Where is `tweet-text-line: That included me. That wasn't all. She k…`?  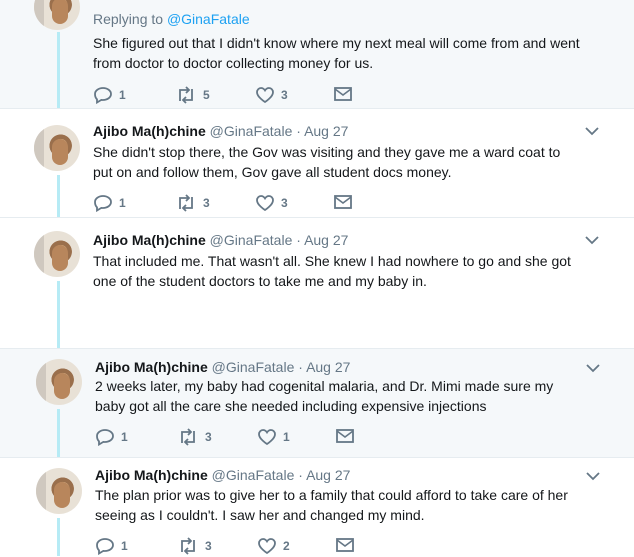
tweet-text-line: That included me. That wasn't all. She k… is located at coordinates (332, 261).